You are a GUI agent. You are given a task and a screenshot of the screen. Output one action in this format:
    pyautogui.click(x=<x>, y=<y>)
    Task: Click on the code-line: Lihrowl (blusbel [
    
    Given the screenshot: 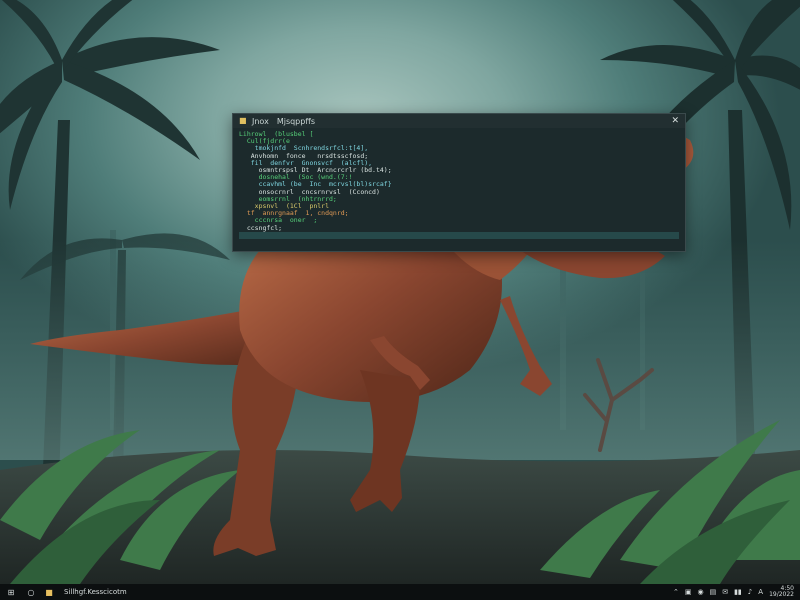 What is the action you would take?
    pyautogui.click(x=276, y=134)
    